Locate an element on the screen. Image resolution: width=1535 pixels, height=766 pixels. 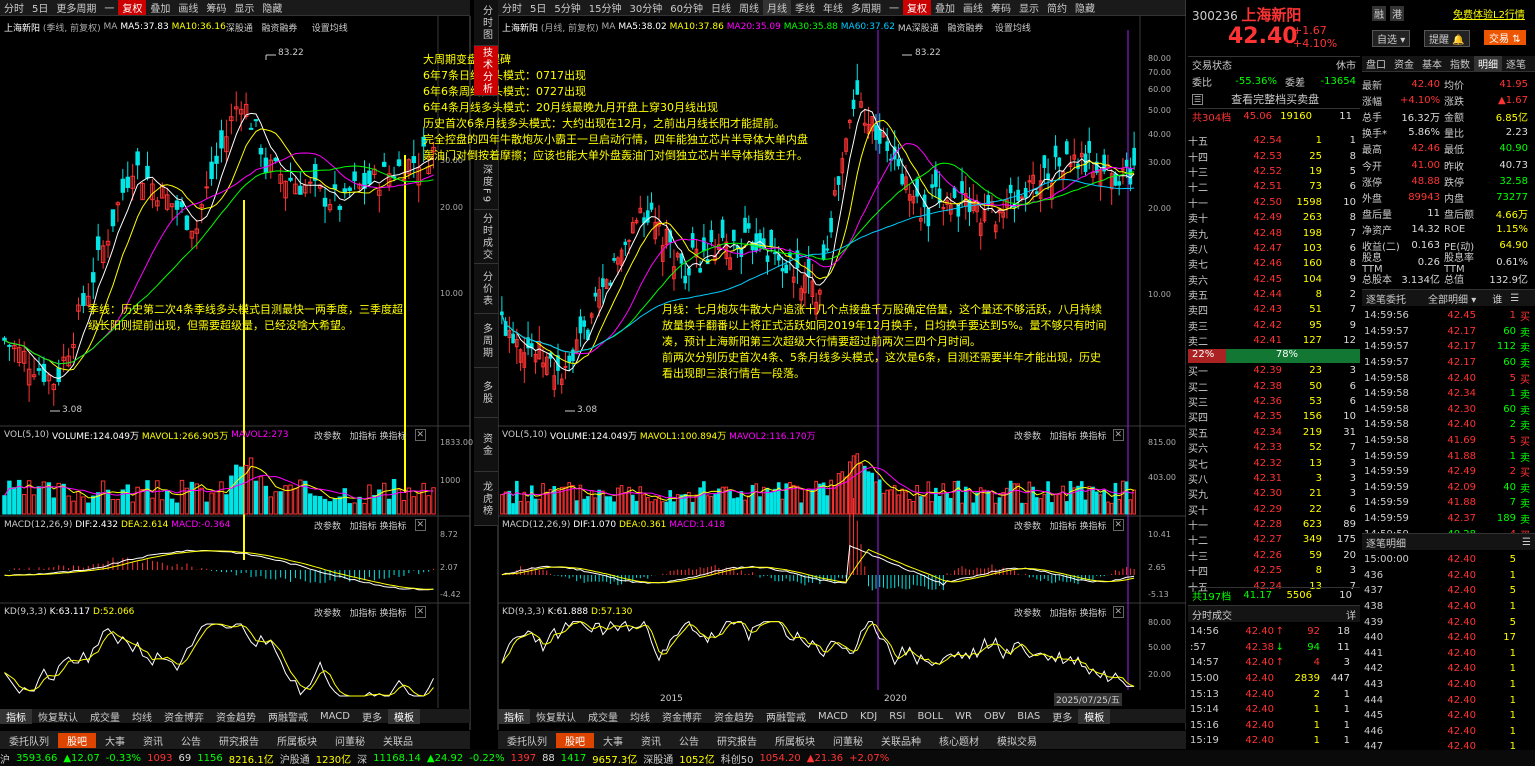
bid-row: 买九 42.30 21 3 is located at coordinates (1274, 493).